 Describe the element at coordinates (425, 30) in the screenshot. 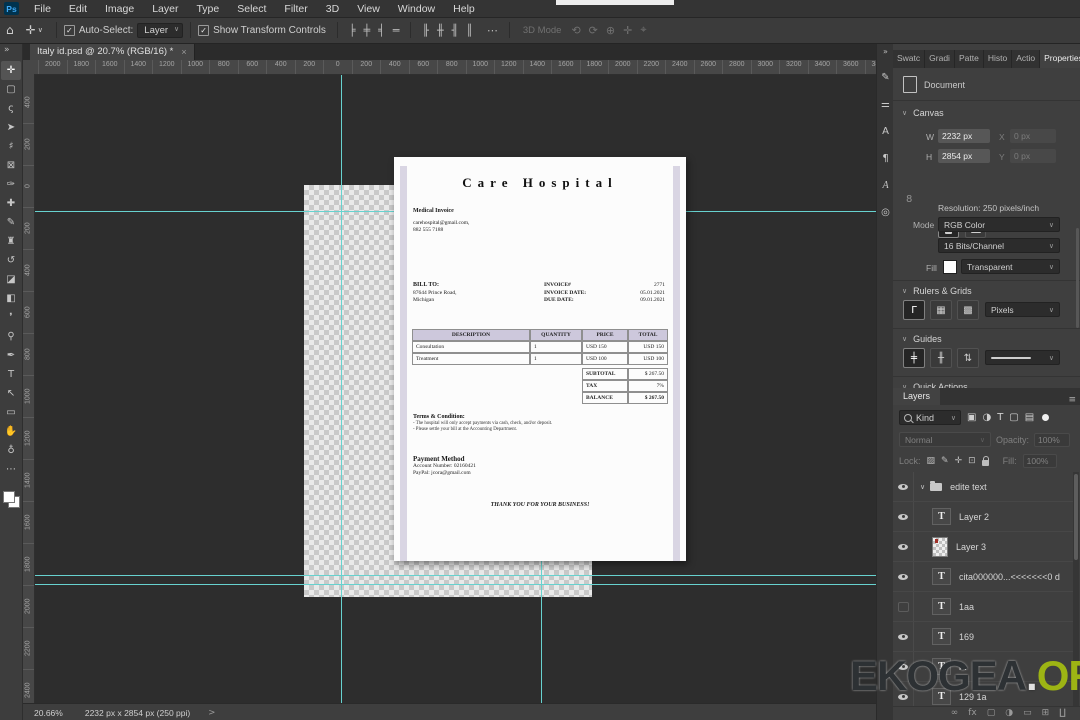

I see `distribute-left-icon: ╟` at that location.